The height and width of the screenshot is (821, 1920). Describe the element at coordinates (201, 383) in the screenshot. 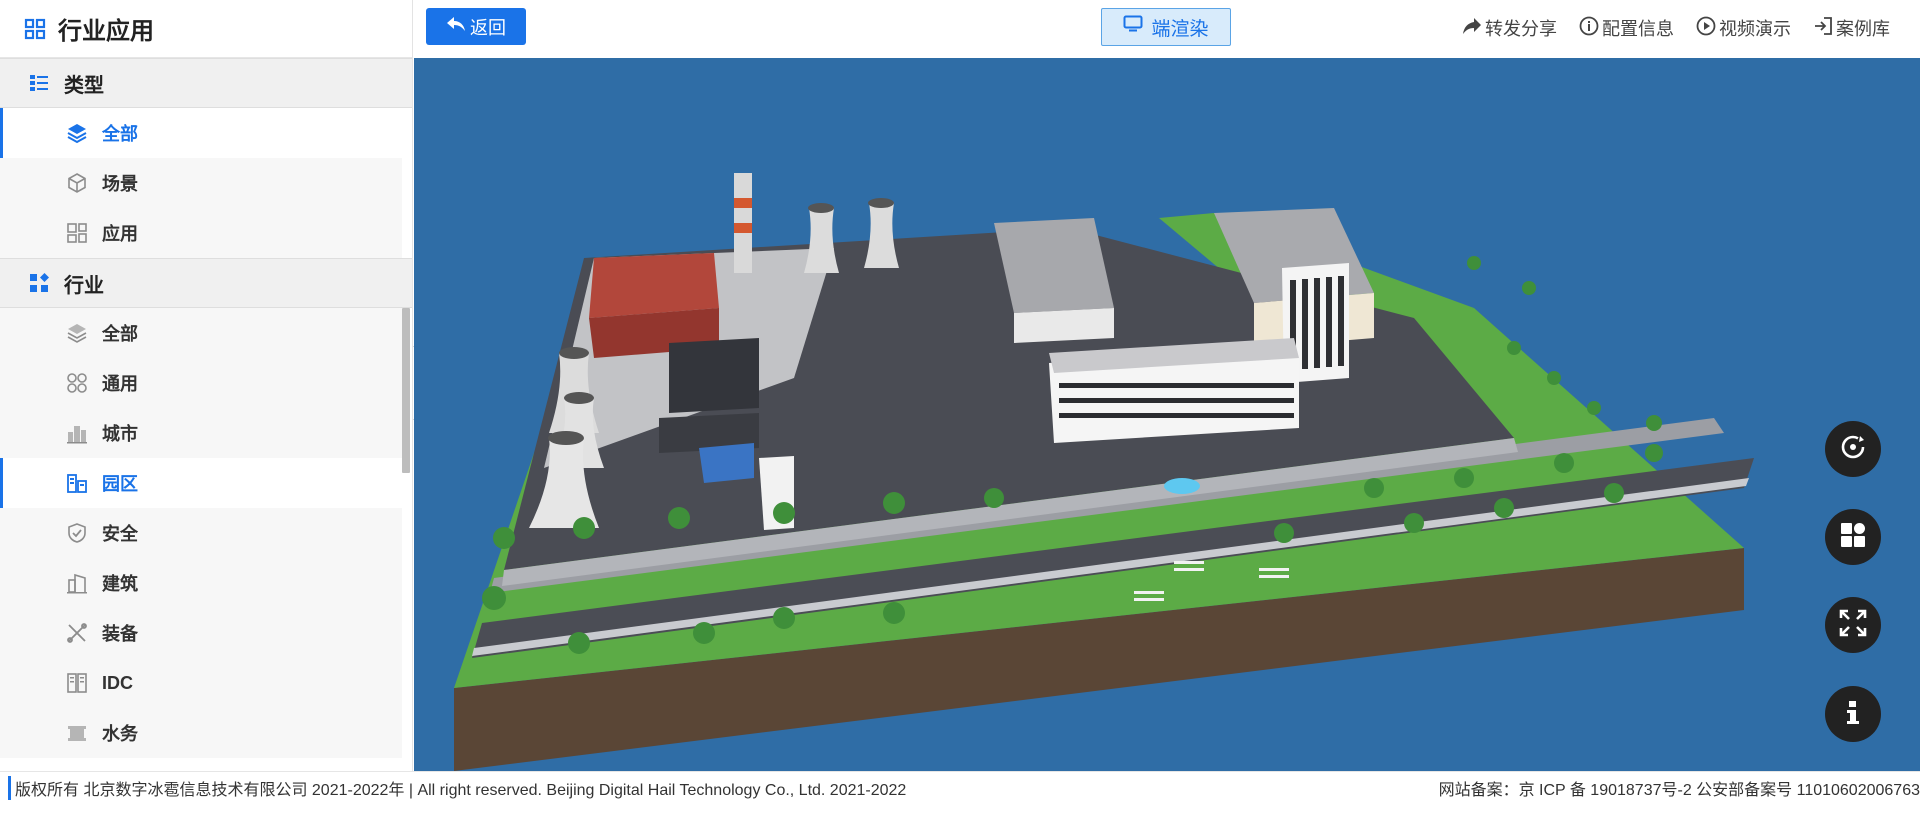

I see `sidebar-item-general: 通用` at that location.